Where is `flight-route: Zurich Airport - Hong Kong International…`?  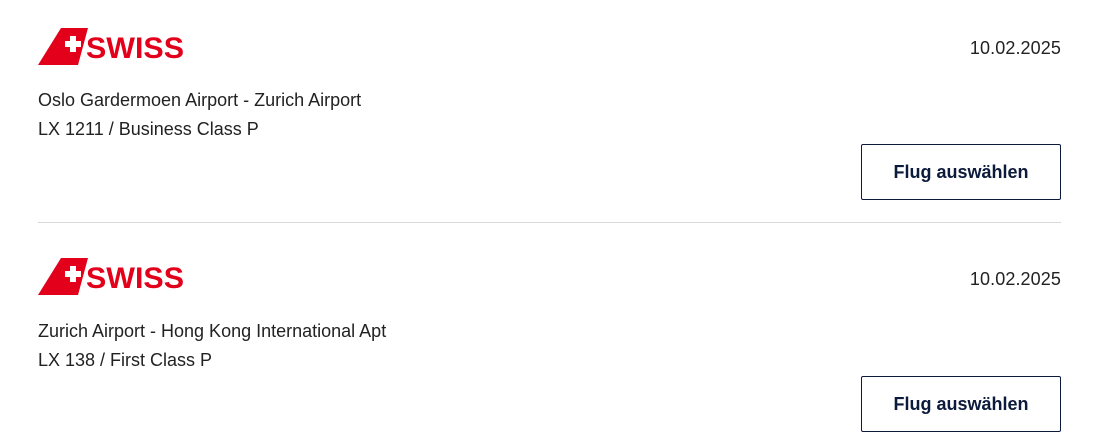
flight-route: Zurich Airport - Hong Kong International… is located at coordinates (212, 331).